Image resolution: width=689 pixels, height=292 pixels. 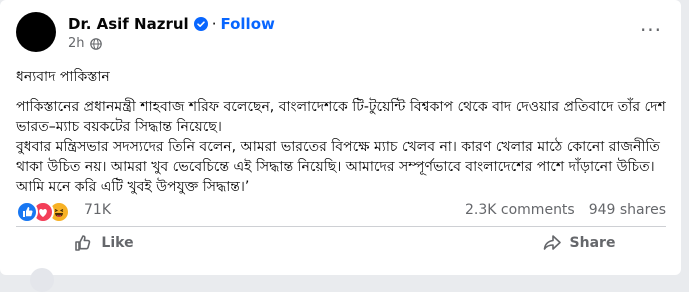 I want to click on follow-button: Follow, so click(x=247, y=24).